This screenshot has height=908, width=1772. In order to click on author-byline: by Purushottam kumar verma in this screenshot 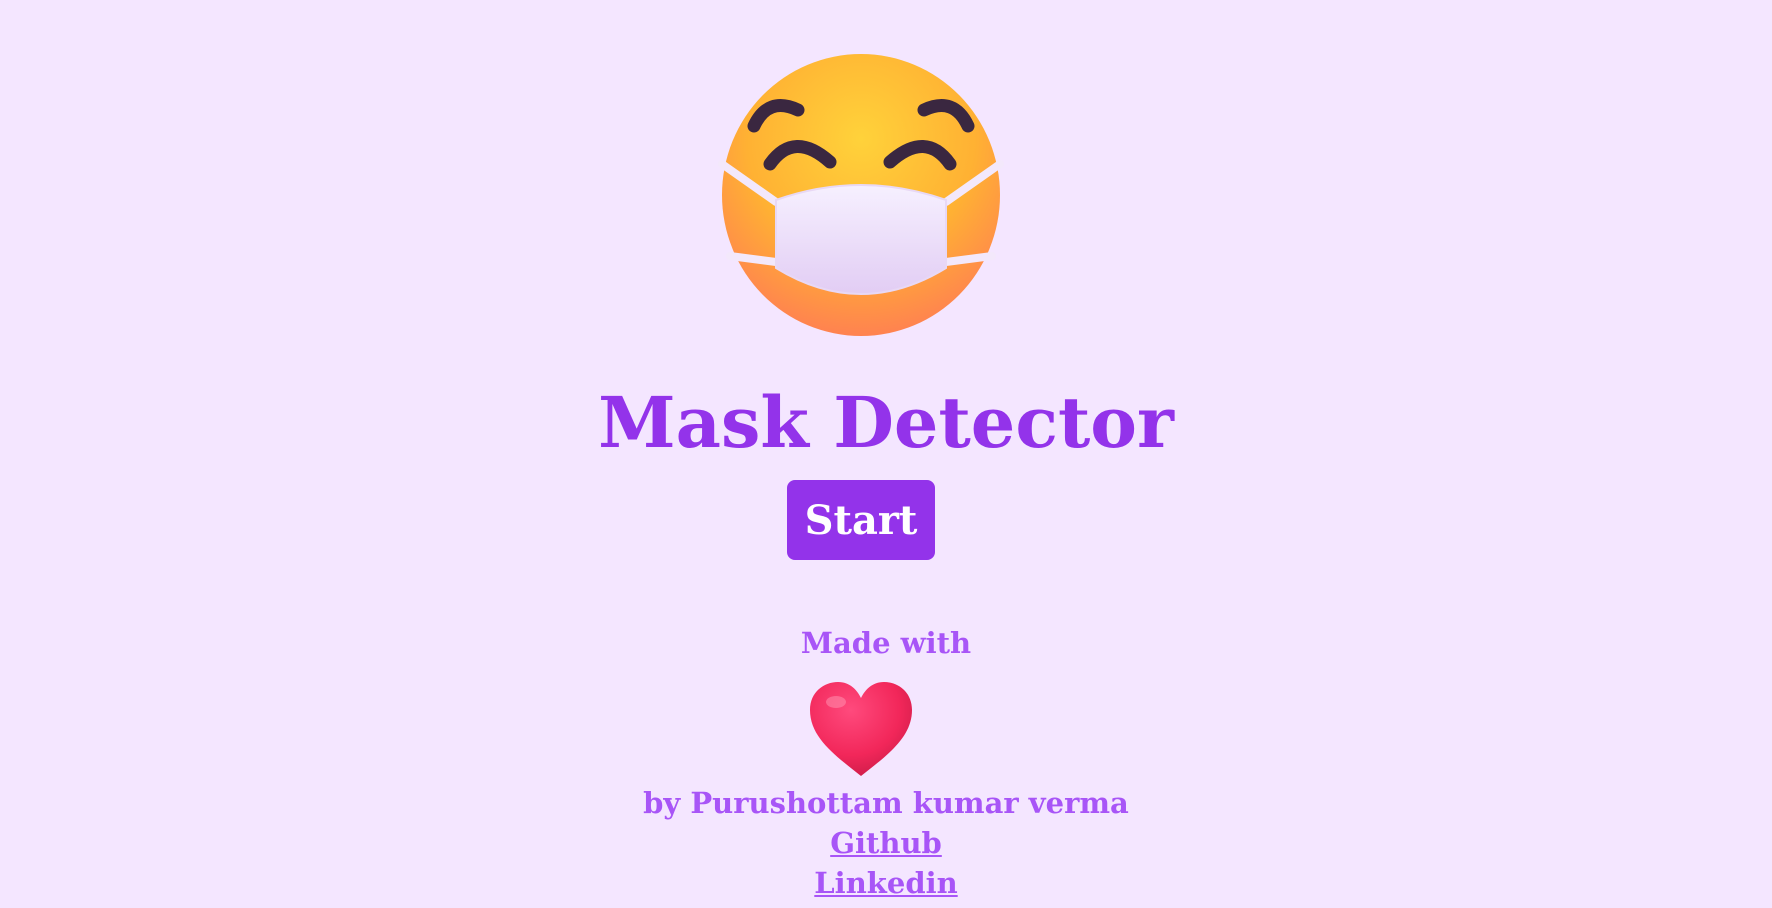, I will do `click(886, 803)`.